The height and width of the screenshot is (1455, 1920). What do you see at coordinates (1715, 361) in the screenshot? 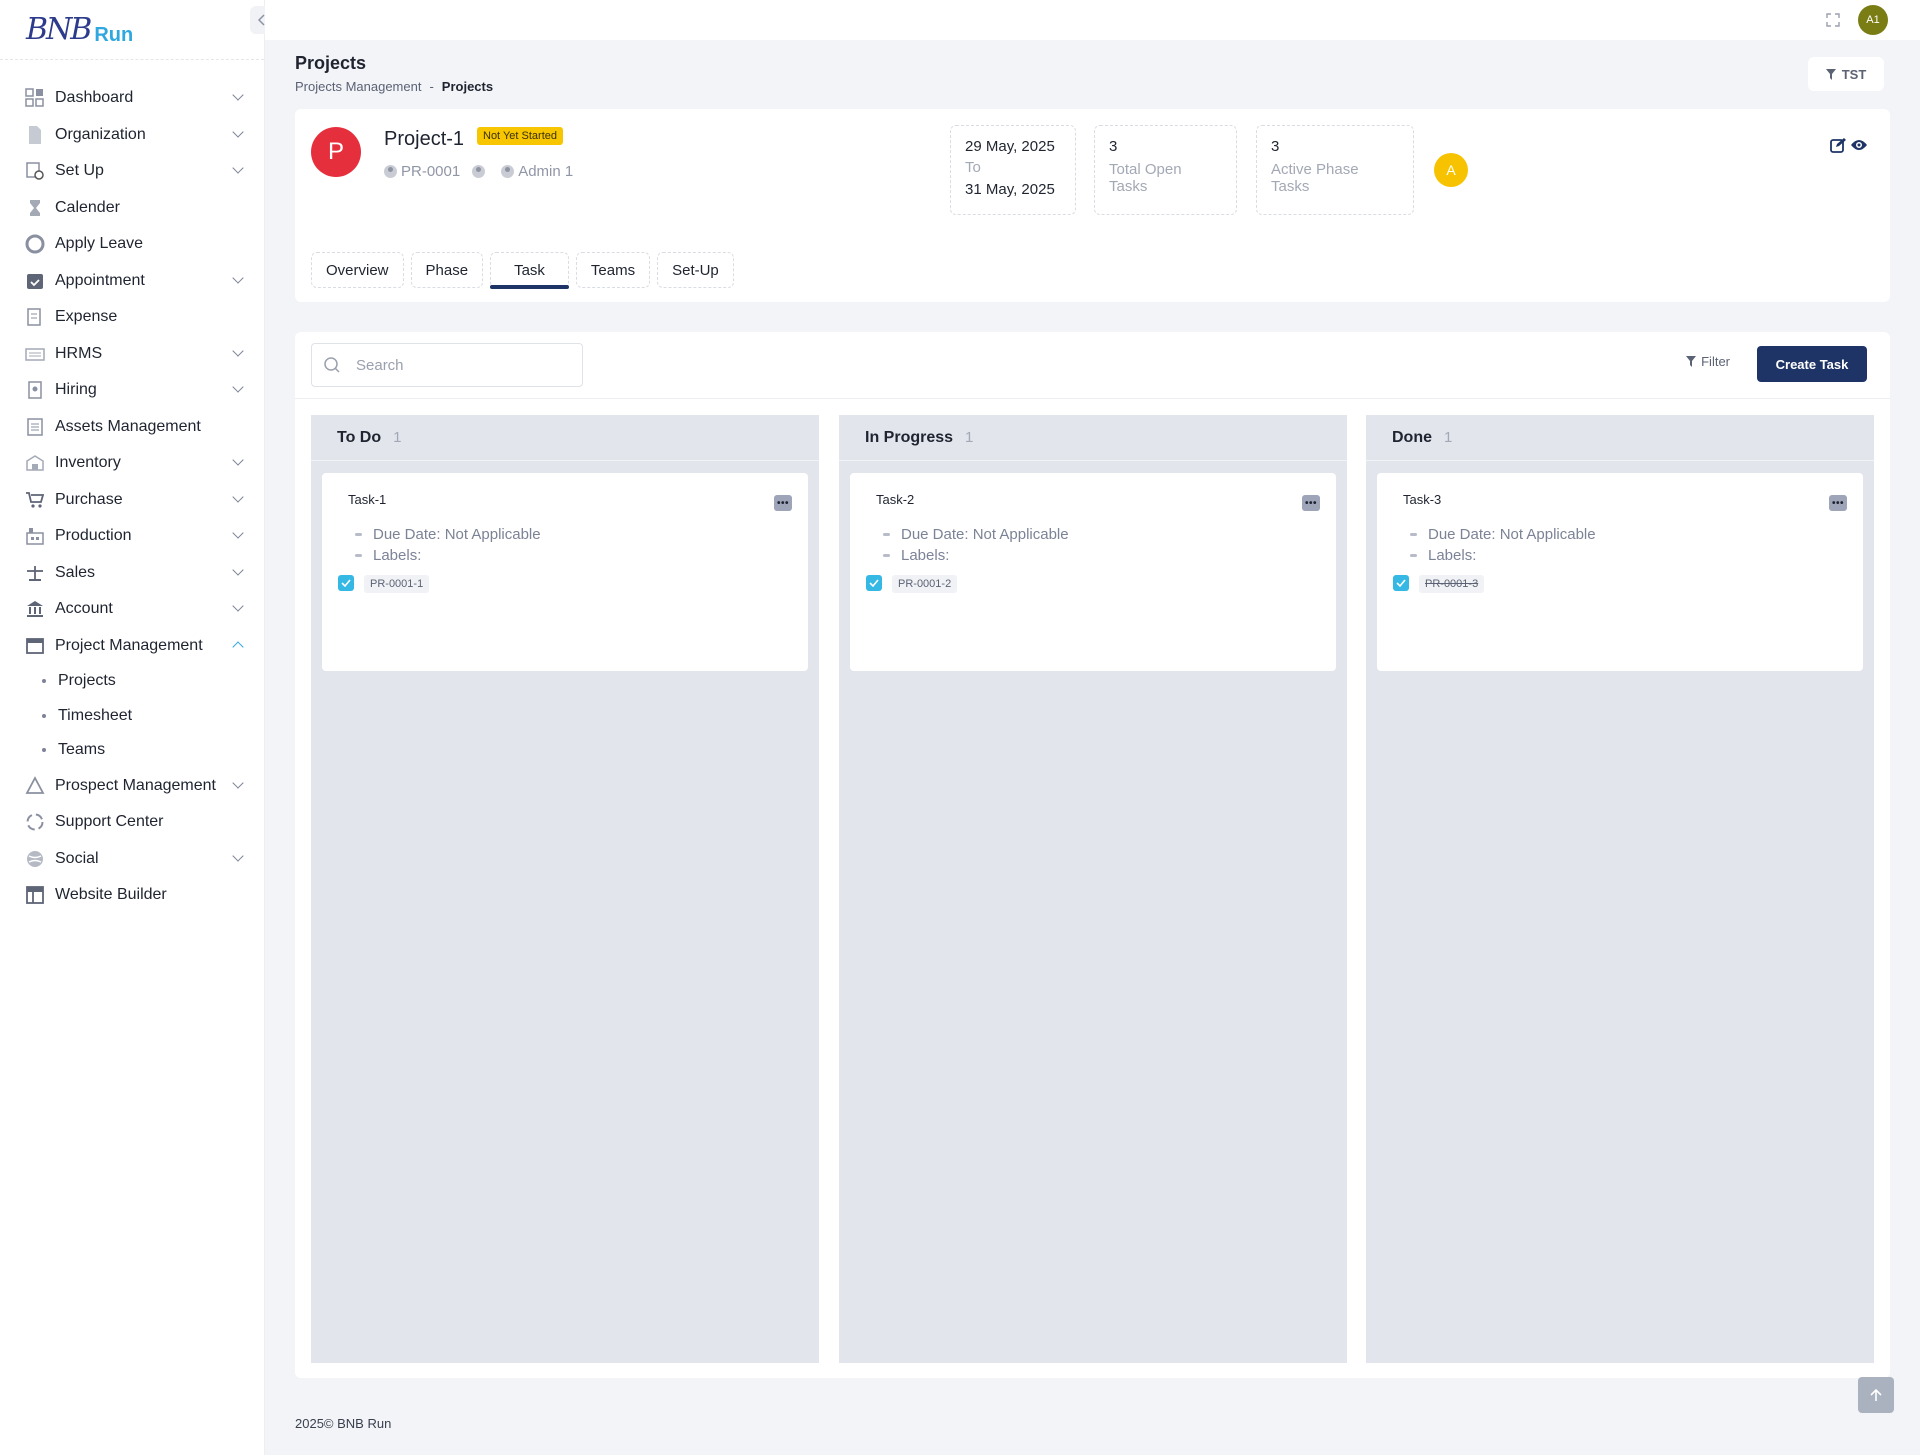
I see `filter-label: Filter` at bounding box center [1715, 361].